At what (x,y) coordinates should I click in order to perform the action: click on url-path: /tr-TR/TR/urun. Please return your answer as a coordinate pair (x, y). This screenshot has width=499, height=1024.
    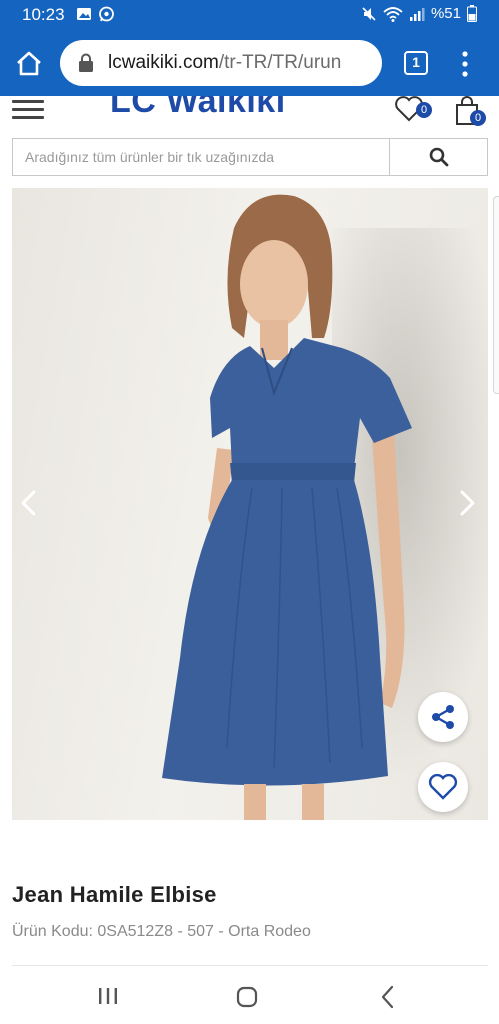
    Looking at the image, I should click on (280, 62).